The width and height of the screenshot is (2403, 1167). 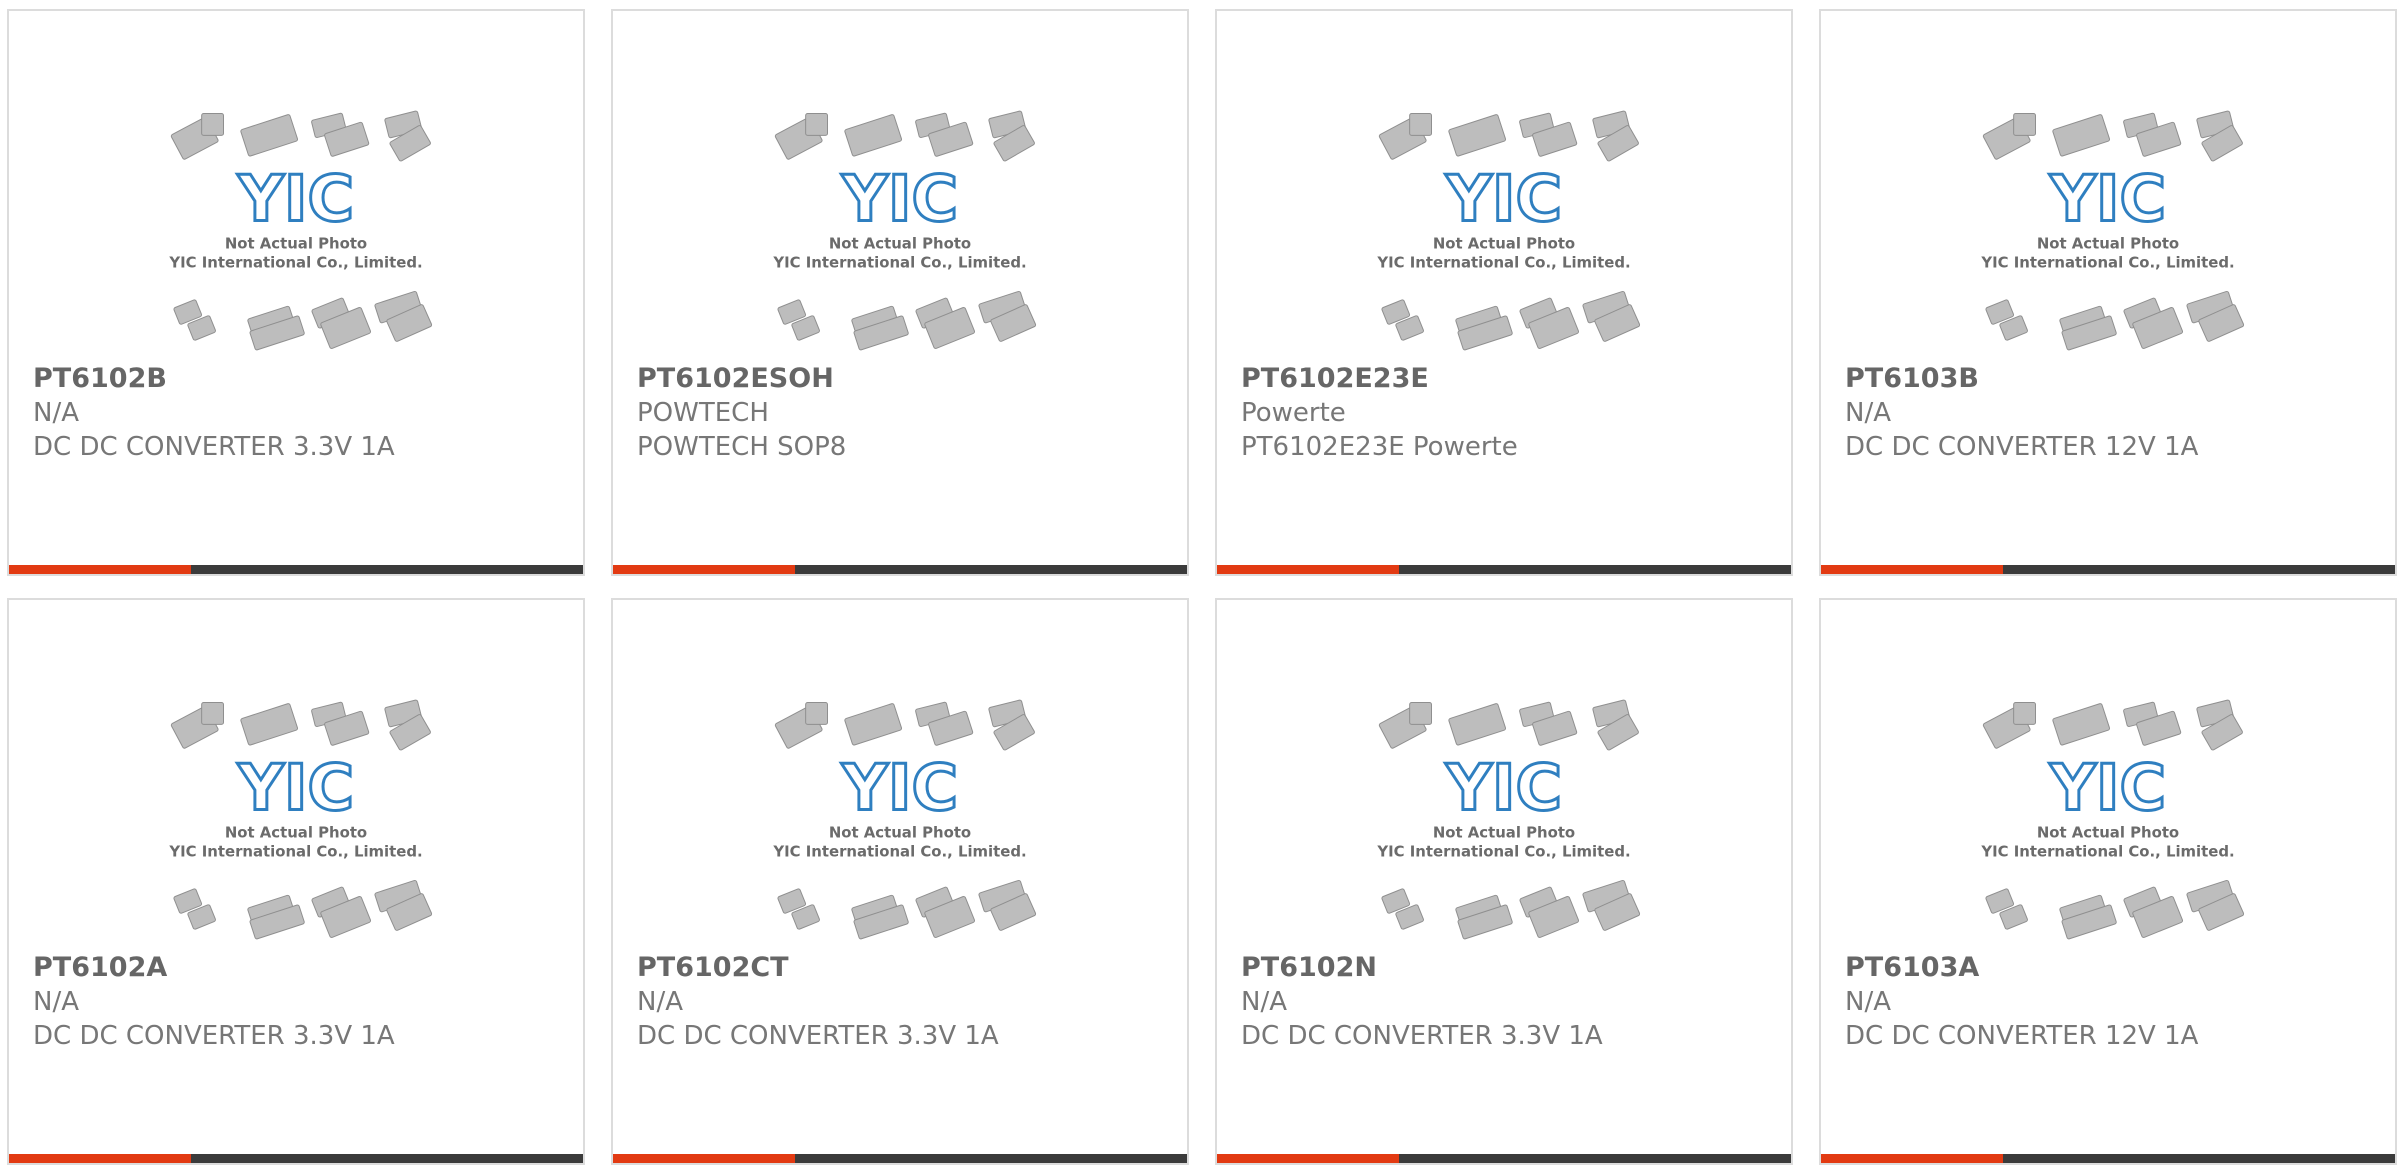 I want to click on part-number: PT6103A, so click(x=2112, y=967).